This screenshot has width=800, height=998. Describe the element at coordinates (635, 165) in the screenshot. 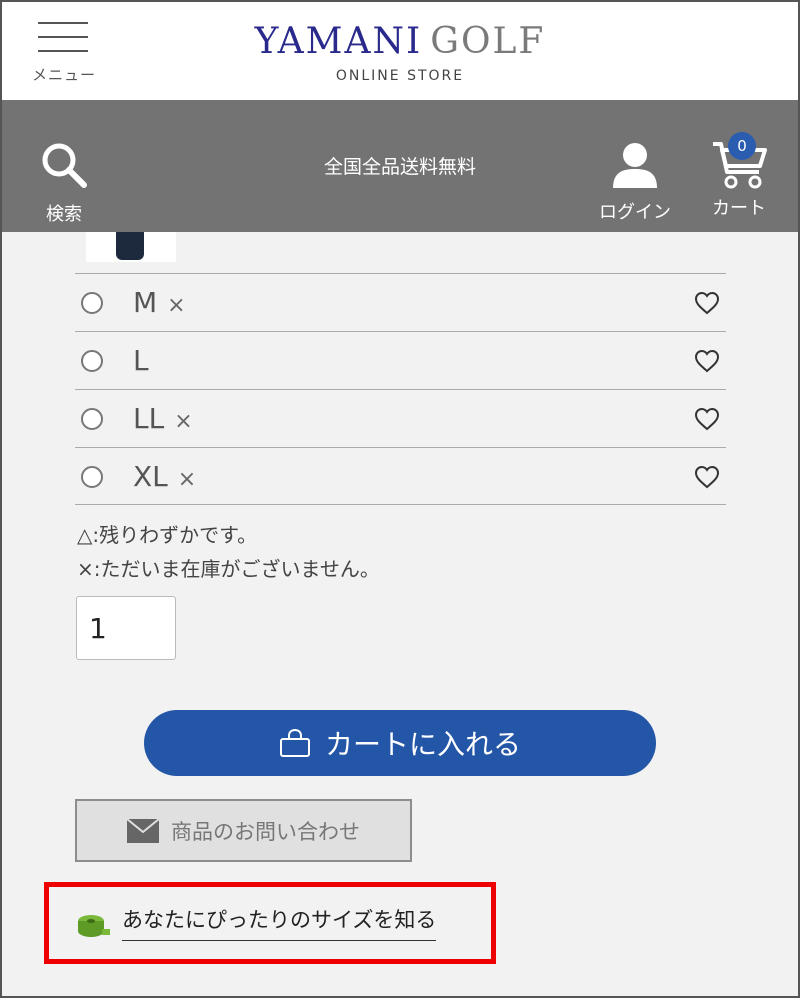

I see `user-icon` at that location.